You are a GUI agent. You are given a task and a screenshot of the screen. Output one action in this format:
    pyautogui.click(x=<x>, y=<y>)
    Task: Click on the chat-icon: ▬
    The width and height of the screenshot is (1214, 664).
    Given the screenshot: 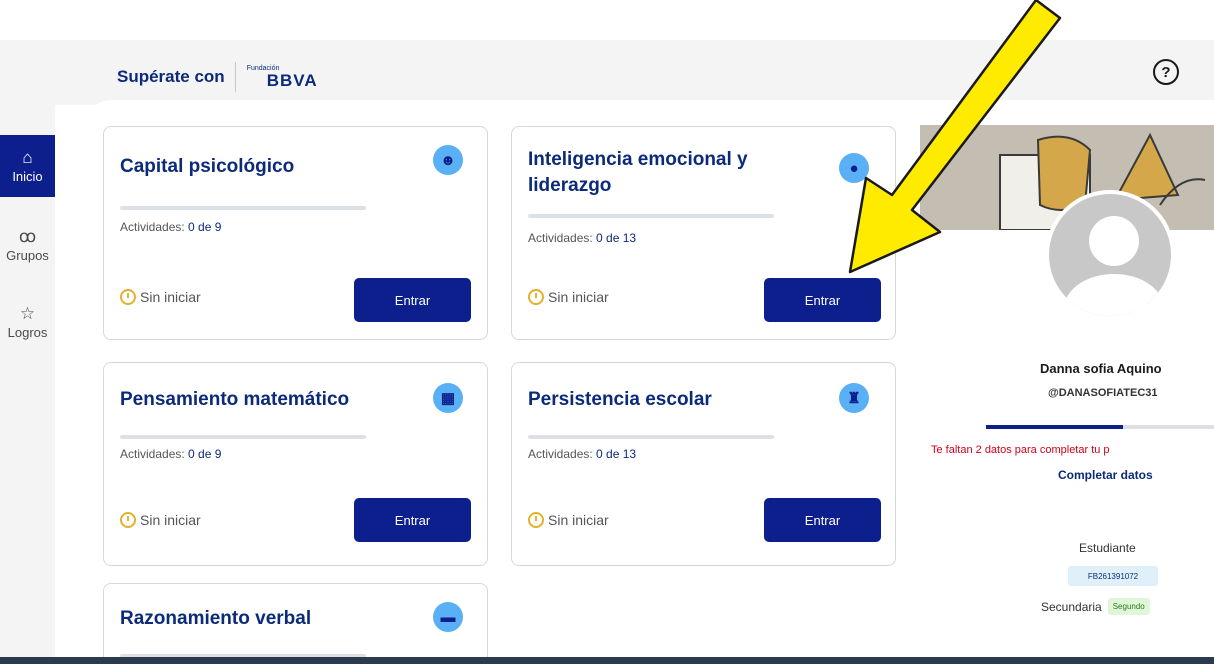 What is the action you would take?
    pyautogui.click(x=448, y=617)
    